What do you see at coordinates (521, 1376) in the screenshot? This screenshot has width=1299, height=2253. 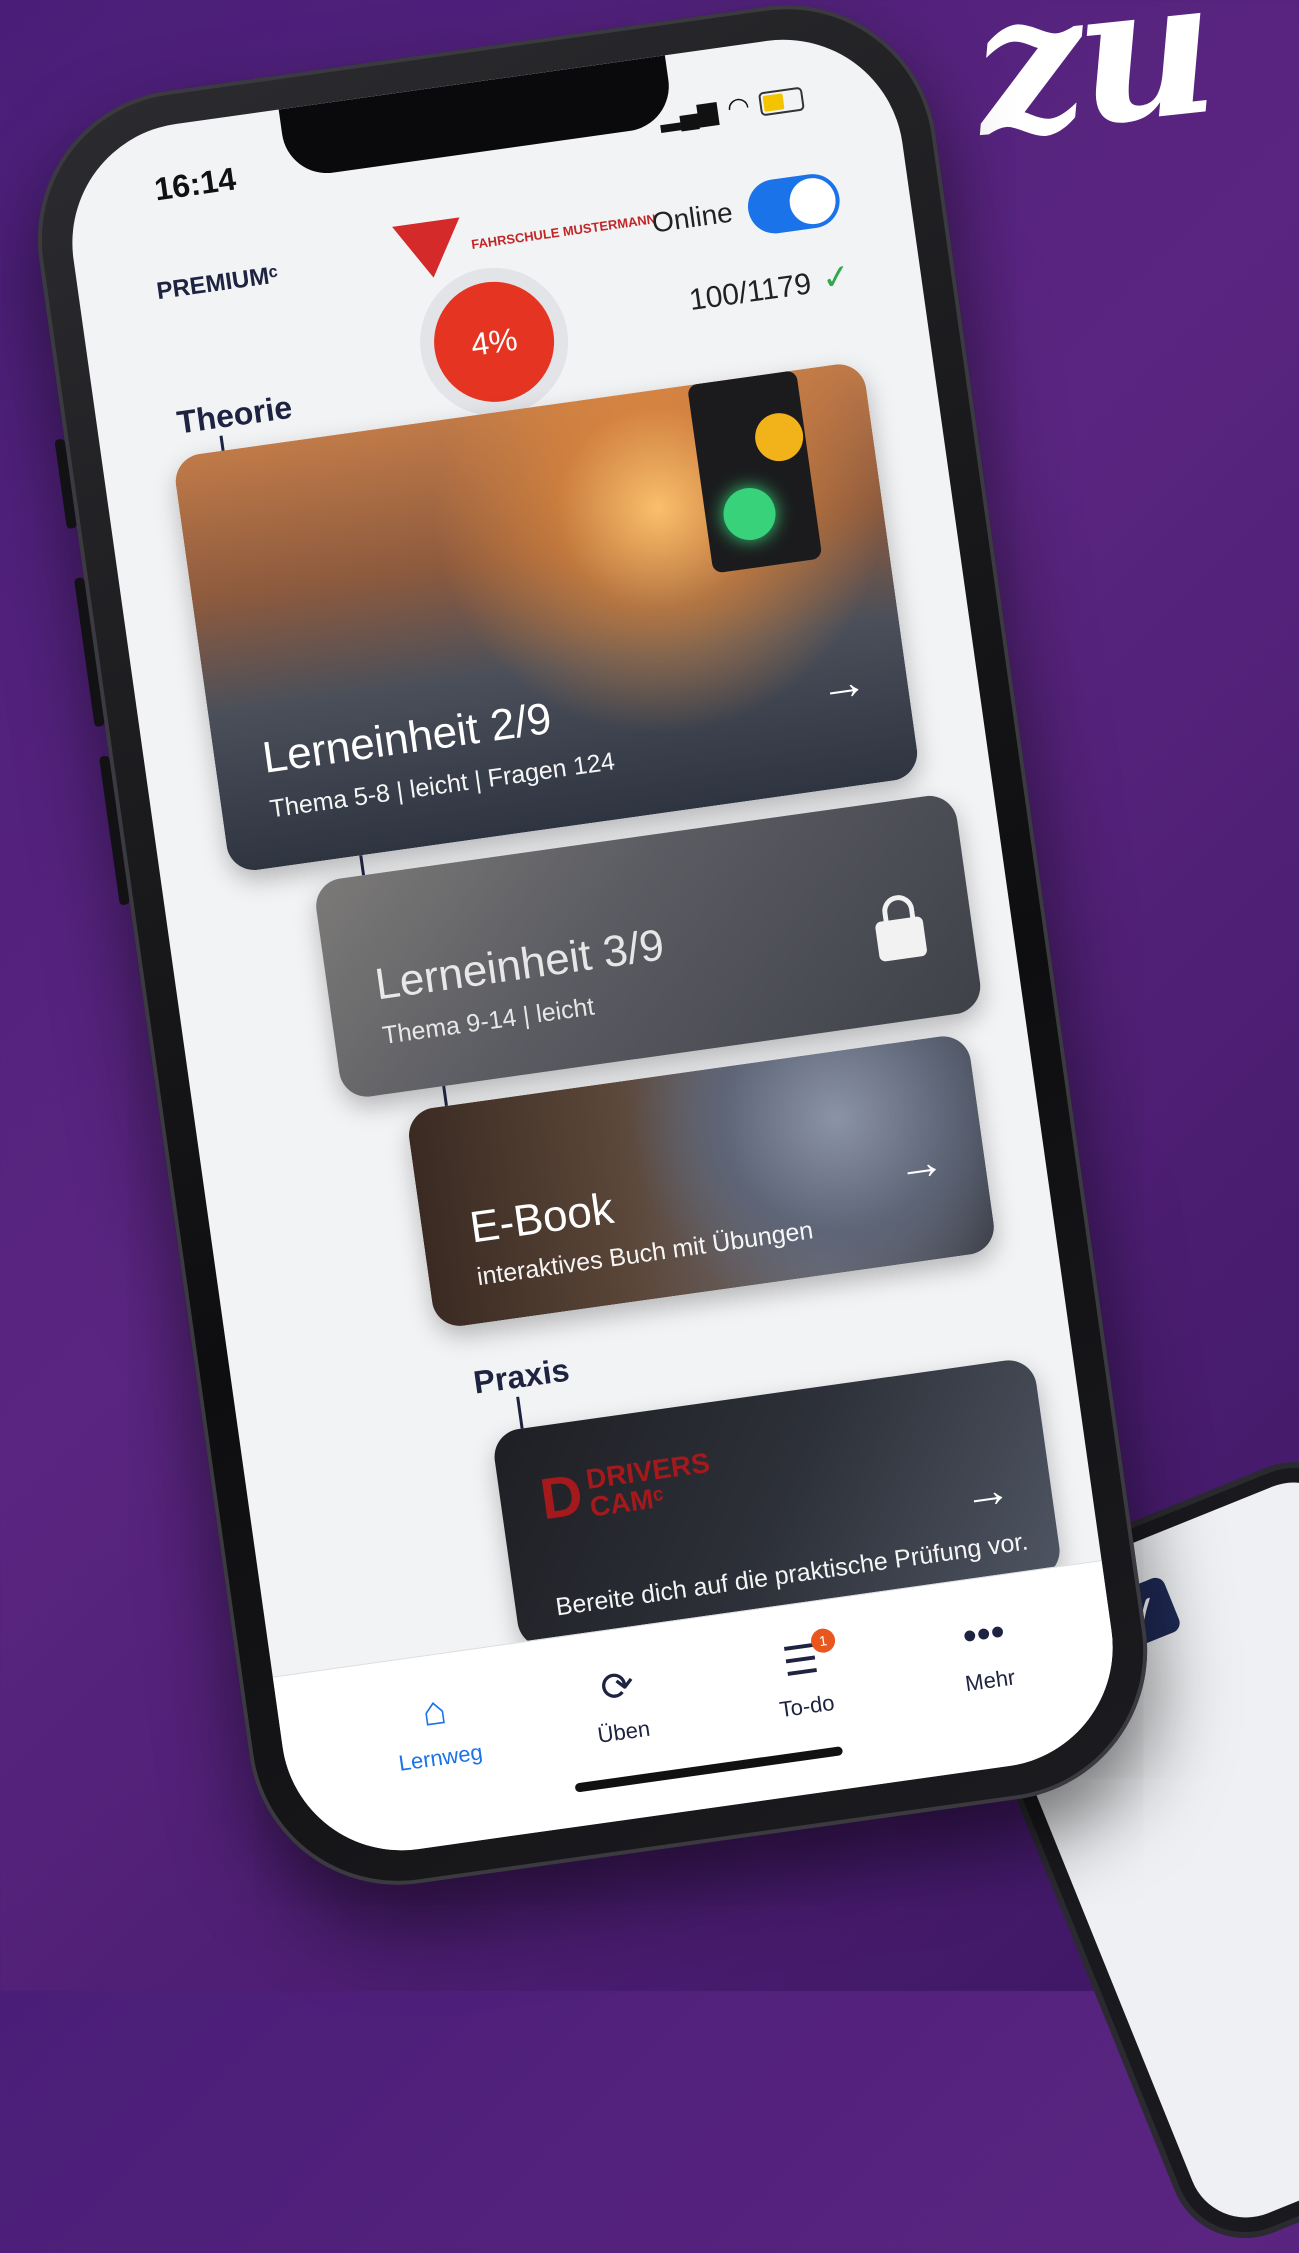 I see `section-title-practice: Praxis` at bounding box center [521, 1376].